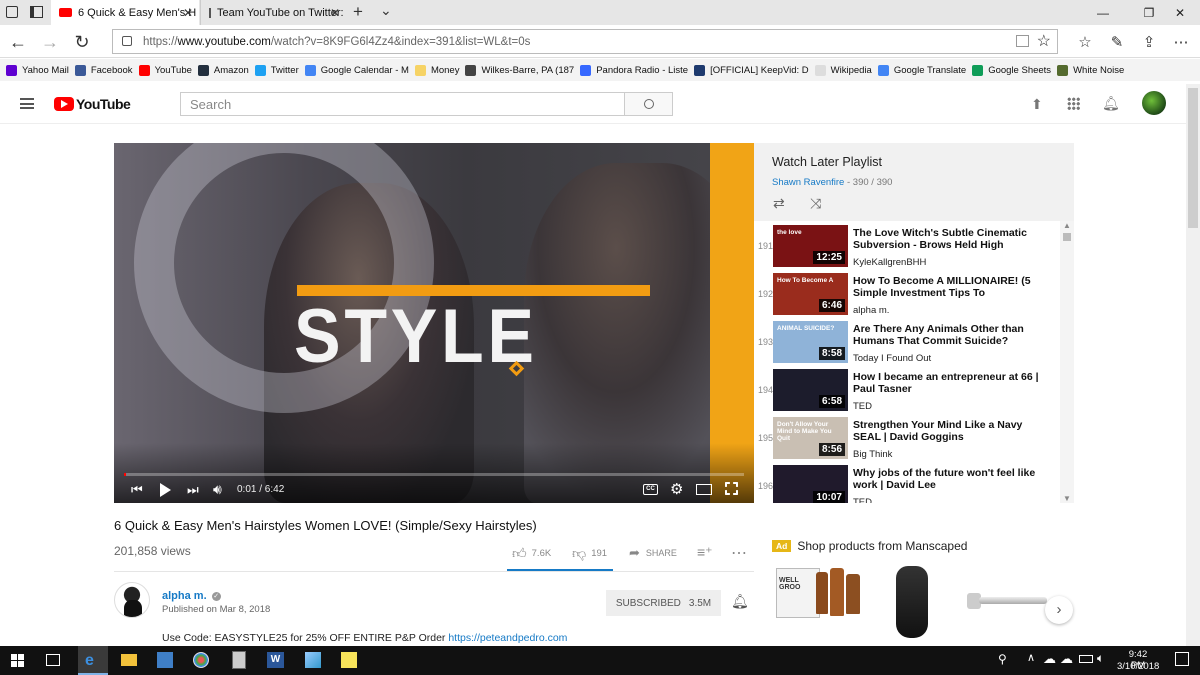 The image size is (1200, 675). Describe the element at coordinates (165, 490) in the screenshot. I see `play-icon` at that location.